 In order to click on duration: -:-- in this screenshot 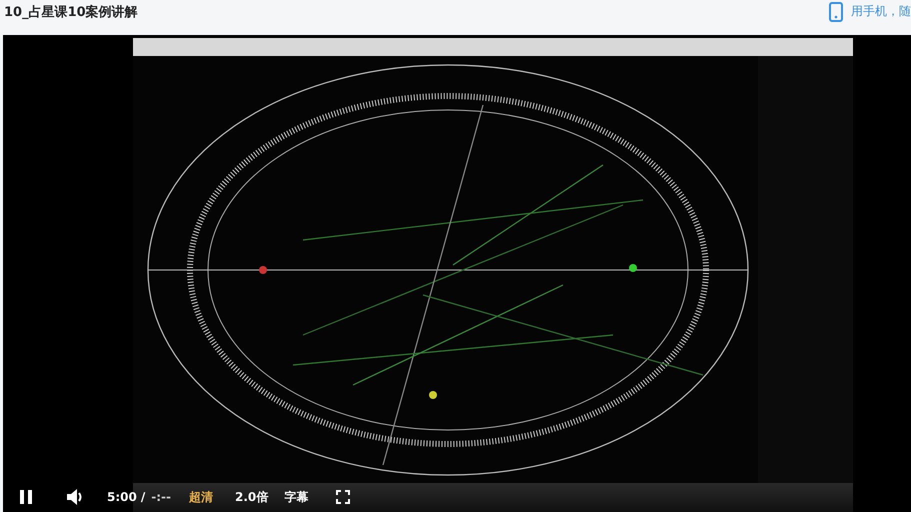, I will do `click(161, 497)`.